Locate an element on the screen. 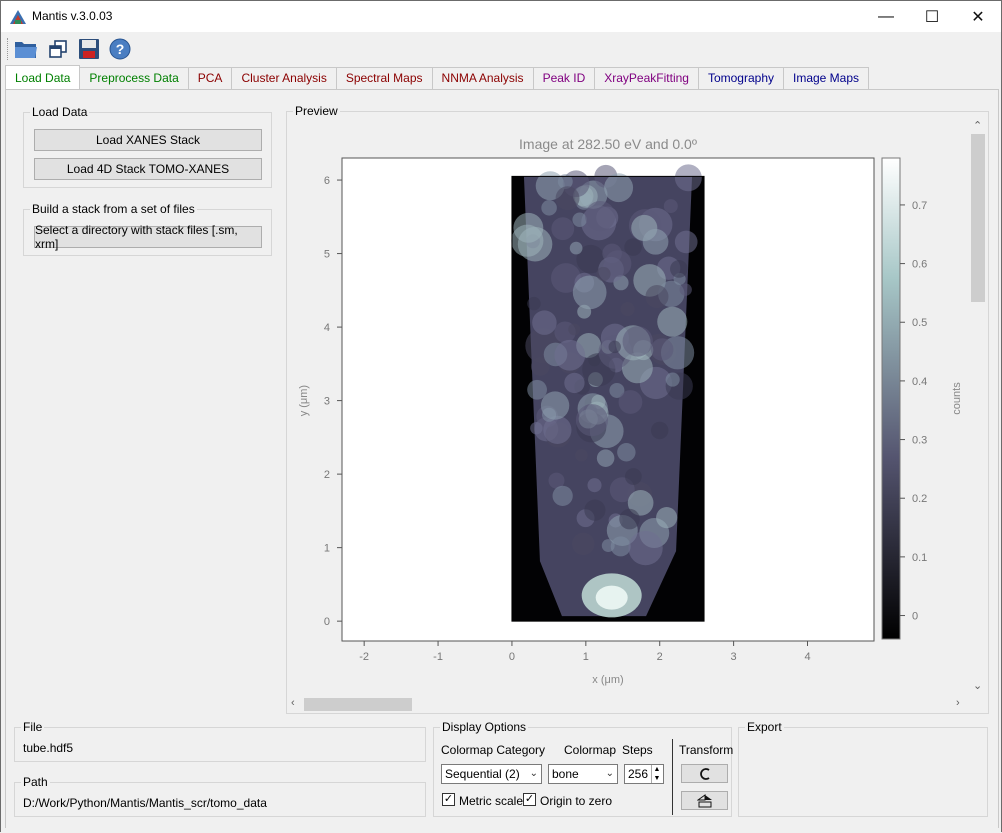 This screenshot has width=1002, height=833. scroll-down-icon: ⌄ is located at coordinates (977, 685).